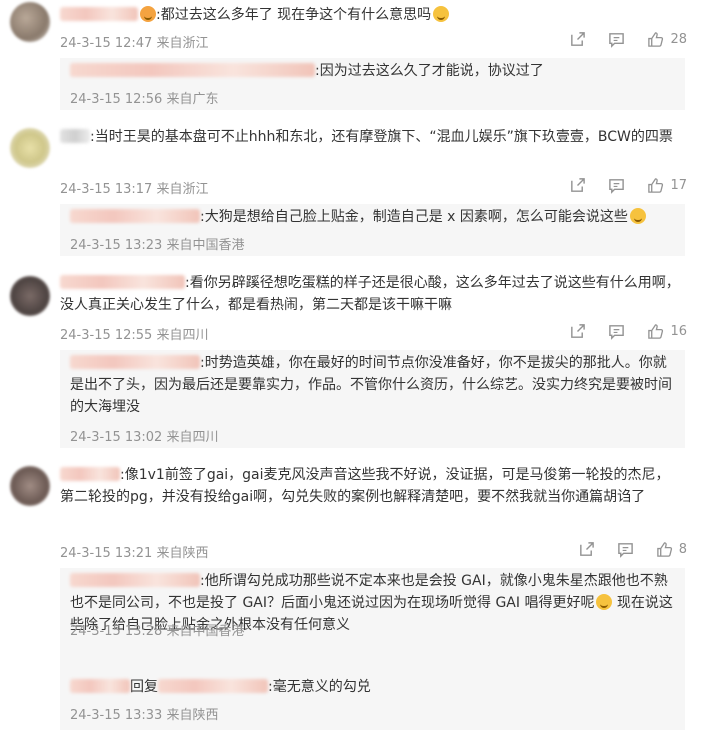 The width and height of the screenshot is (705, 730). I want to click on reply-meta: 24-3-15 13:28 来自中国香港, so click(157, 631).